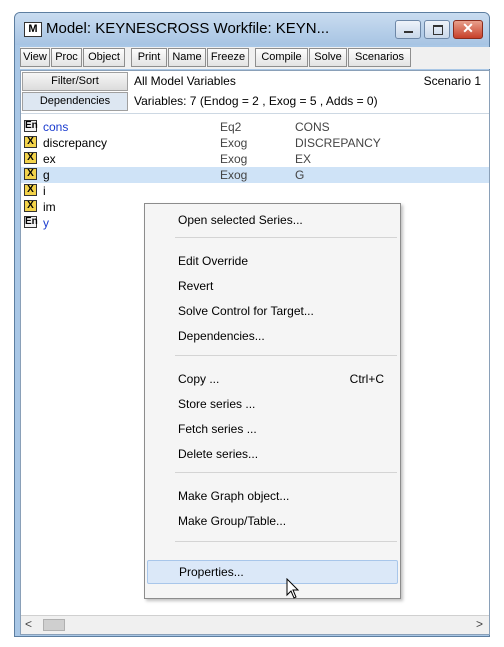  What do you see at coordinates (66, 57) in the screenshot?
I see `proc-button: Proc` at bounding box center [66, 57].